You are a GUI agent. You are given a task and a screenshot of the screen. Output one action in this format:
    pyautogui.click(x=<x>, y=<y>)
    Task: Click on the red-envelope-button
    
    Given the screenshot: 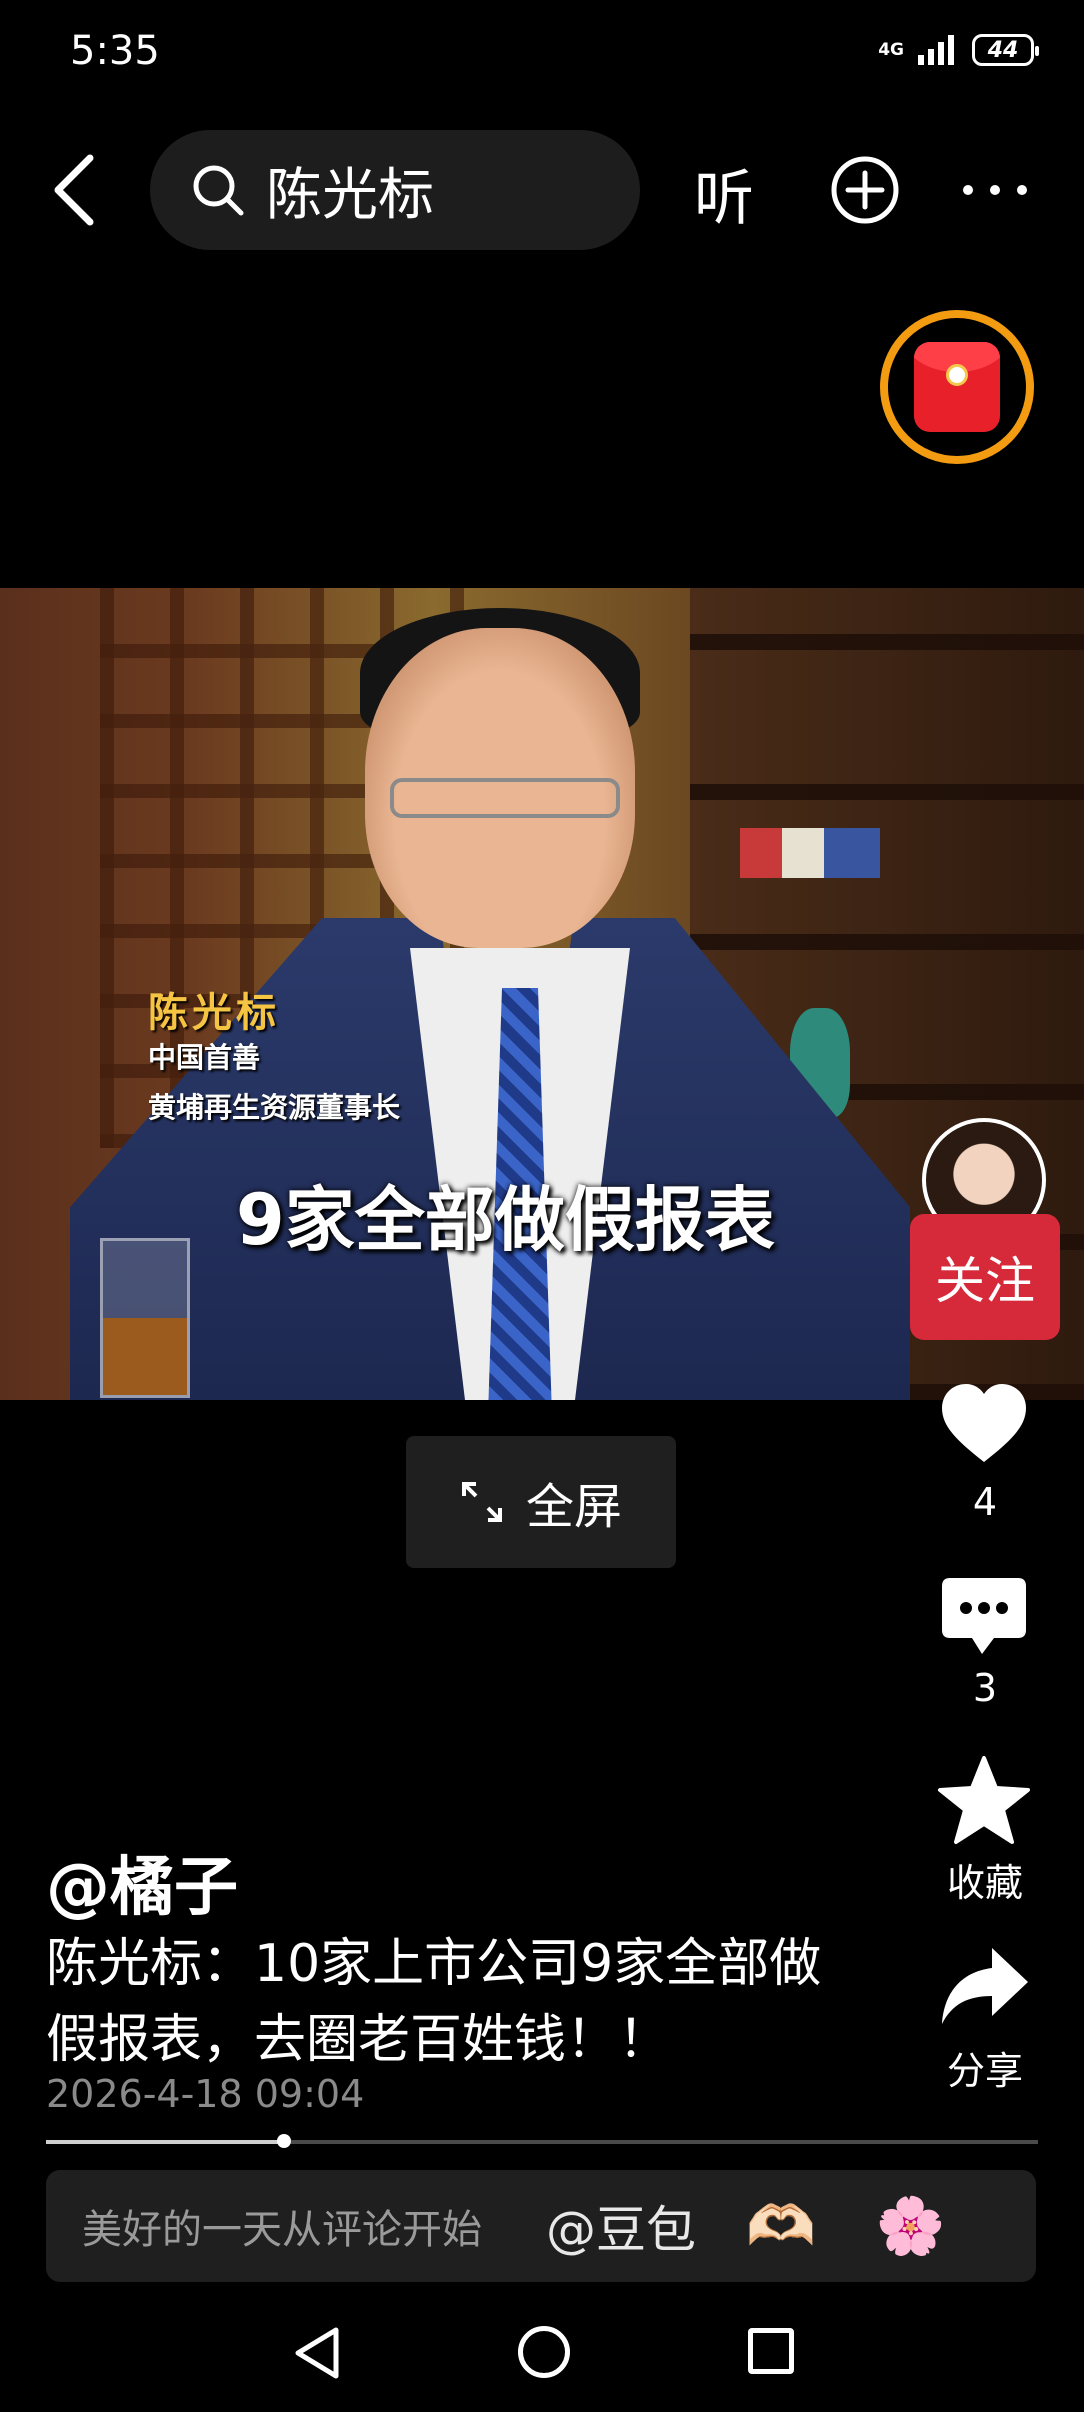 What is the action you would take?
    pyautogui.click(x=957, y=387)
    